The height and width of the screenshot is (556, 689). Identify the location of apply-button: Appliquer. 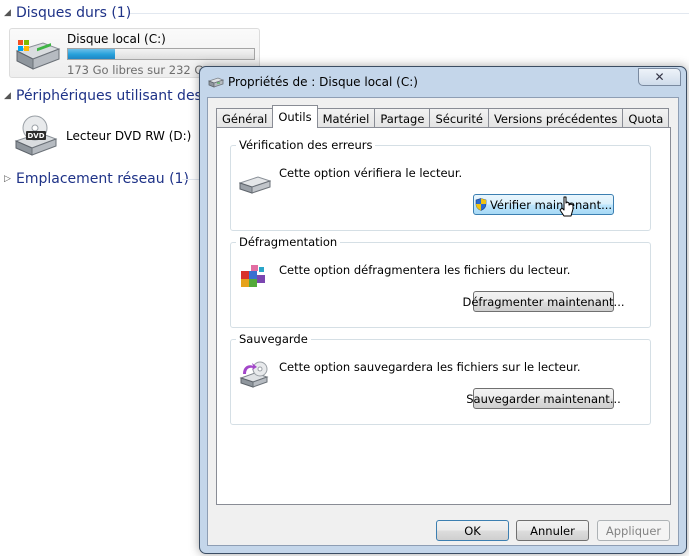
(633, 530).